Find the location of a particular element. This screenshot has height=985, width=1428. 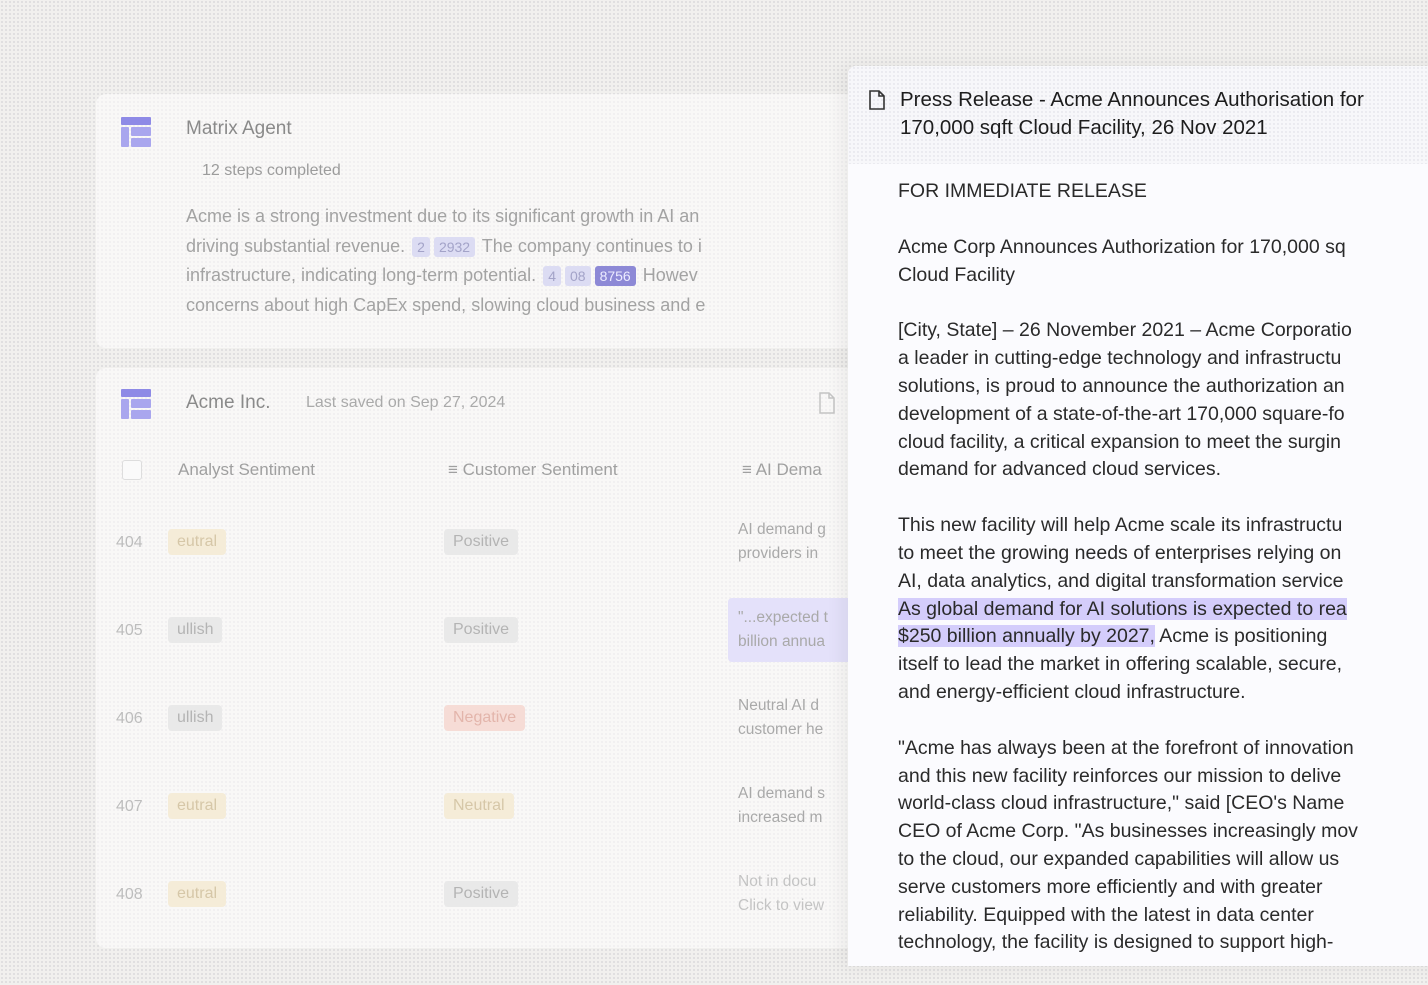

cell-line: Click to view is located at coordinates (781, 905).